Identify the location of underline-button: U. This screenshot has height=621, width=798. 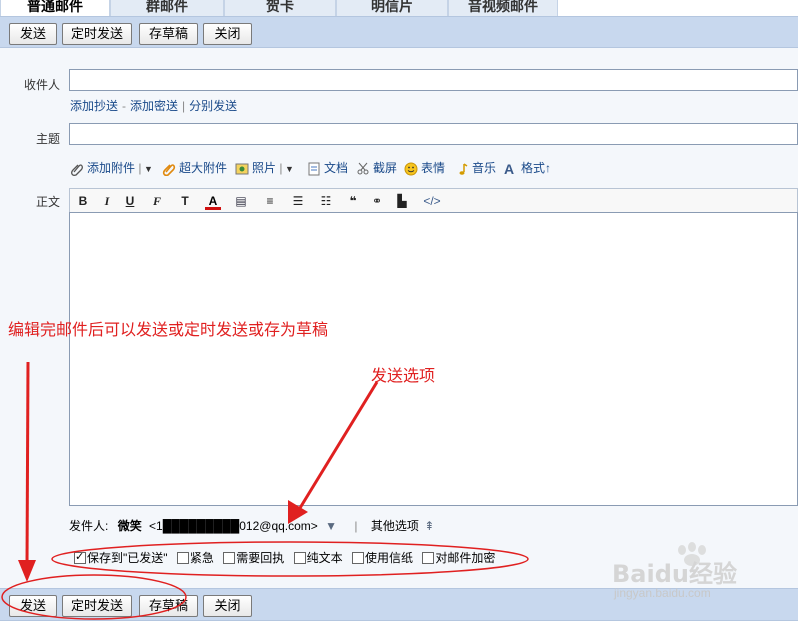
(130, 201).